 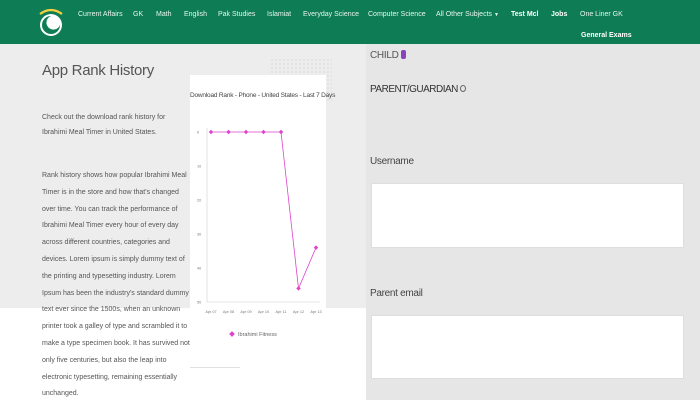 What do you see at coordinates (236, 14) in the screenshot?
I see `nav-pak-studies: Pak Studies` at bounding box center [236, 14].